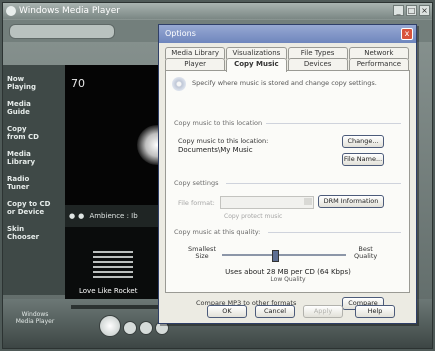  I want to click on tab-performance: Performance, so click(378, 64).